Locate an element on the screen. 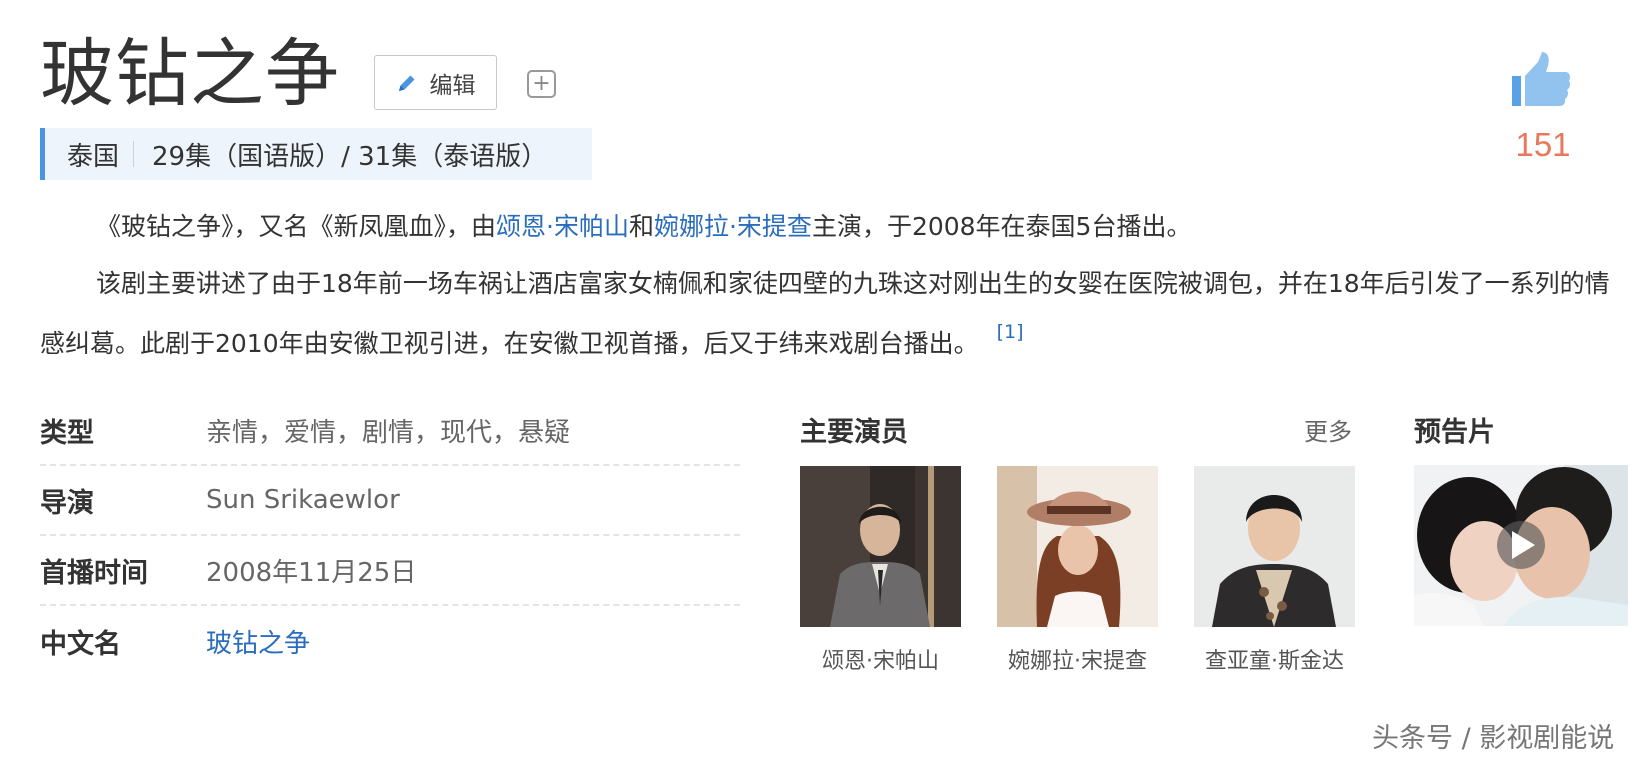 The image size is (1642, 758). info-label: 导演 is located at coordinates (67, 503).